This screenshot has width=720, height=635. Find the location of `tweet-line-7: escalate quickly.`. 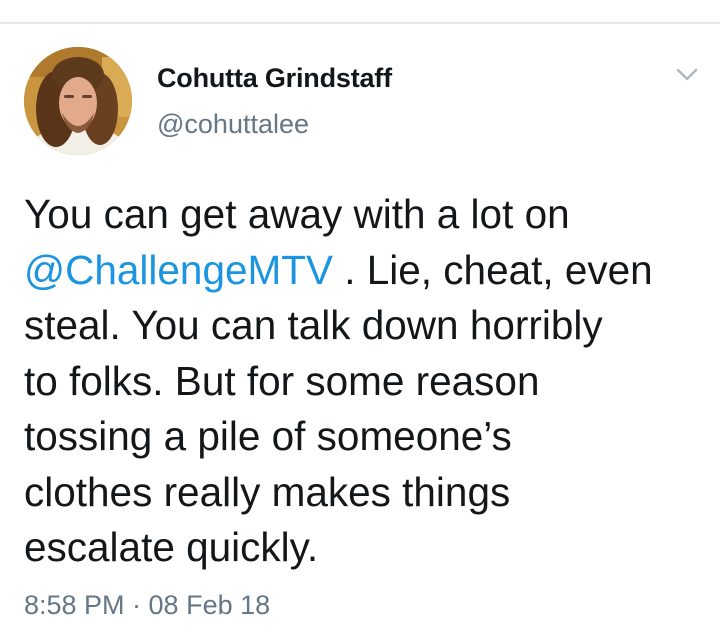

tweet-line-7: escalate quickly. is located at coordinates (171, 547).